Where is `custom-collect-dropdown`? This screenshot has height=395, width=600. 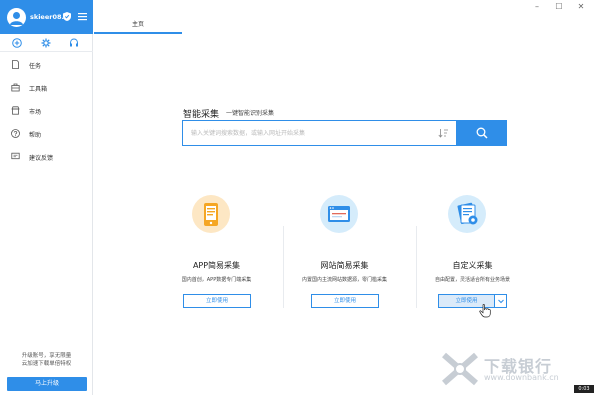 custom-collect-dropdown is located at coordinates (500, 301).